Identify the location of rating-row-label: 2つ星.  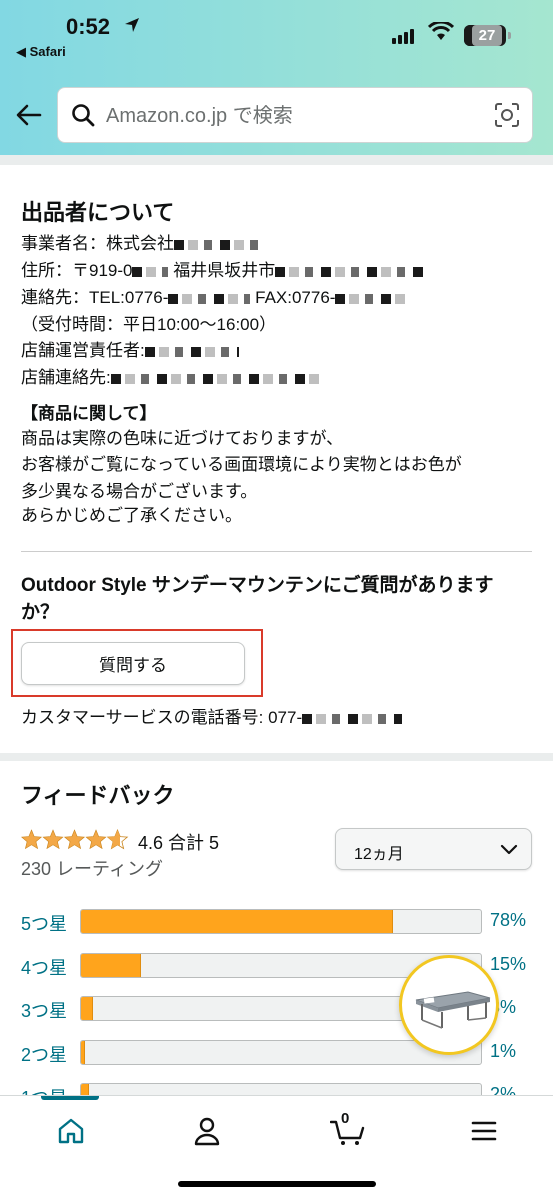
(44, 1054).